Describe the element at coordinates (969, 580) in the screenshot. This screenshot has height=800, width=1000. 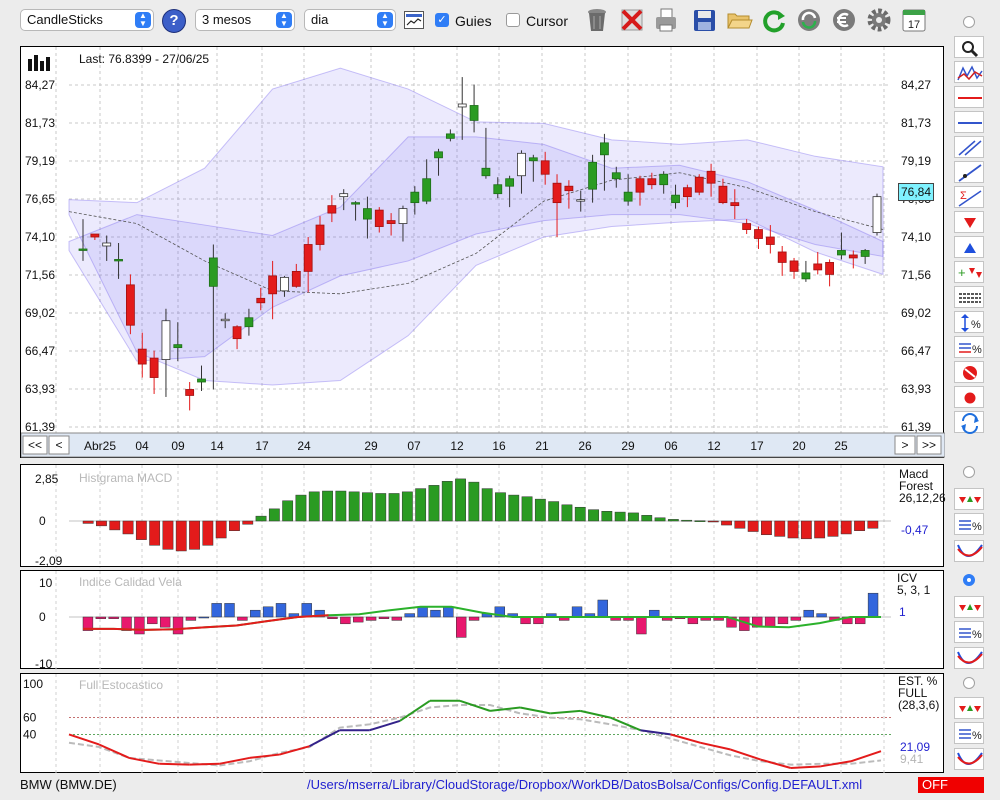
I see `panel-select-radio-icv` at that location.